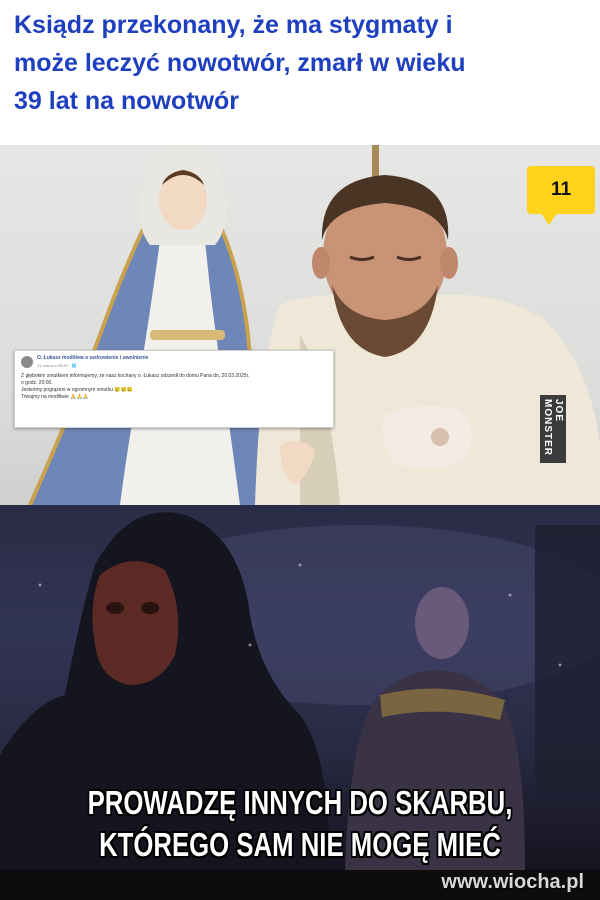 The image size is (600, 900). Describe the element at coordinates (77, 390) in the screenshot. I see `post-line: Jesteśmy pogrążeni w ogromnym smutku 😢😢😢` at that location.